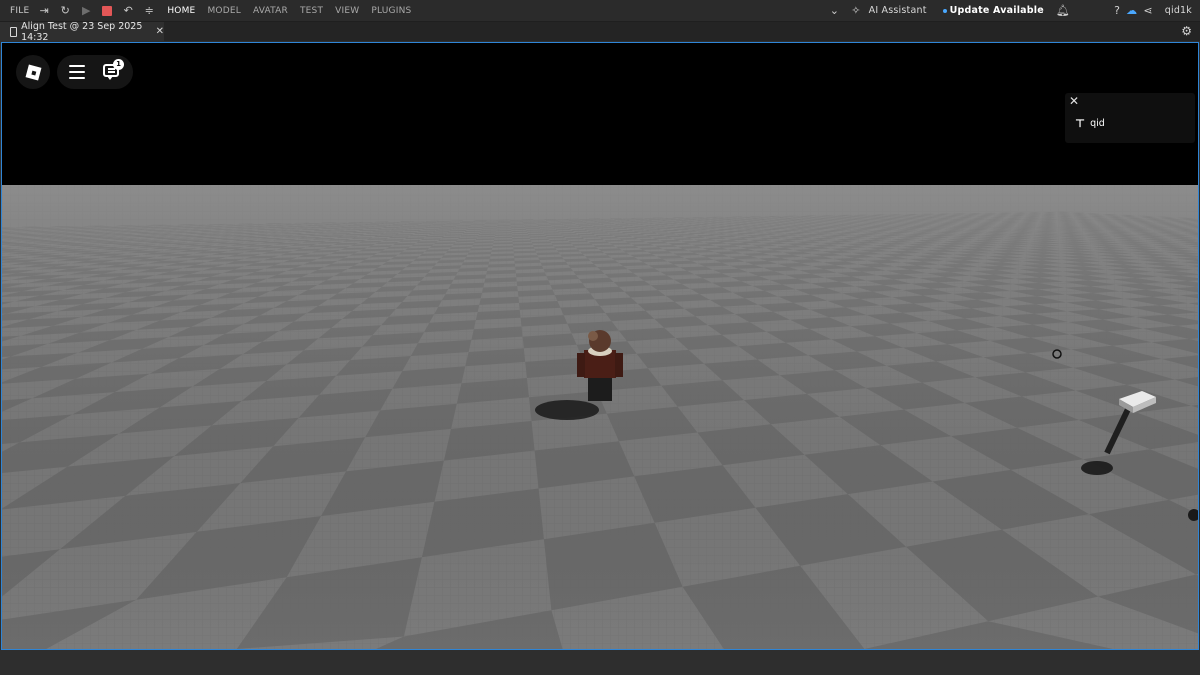 The width and height of the screenshot is (1200, 675). Describe the element at coordinates (1063, 10) in the screenshot. I see `notification-bell-icon: 🔔︎` at that location.